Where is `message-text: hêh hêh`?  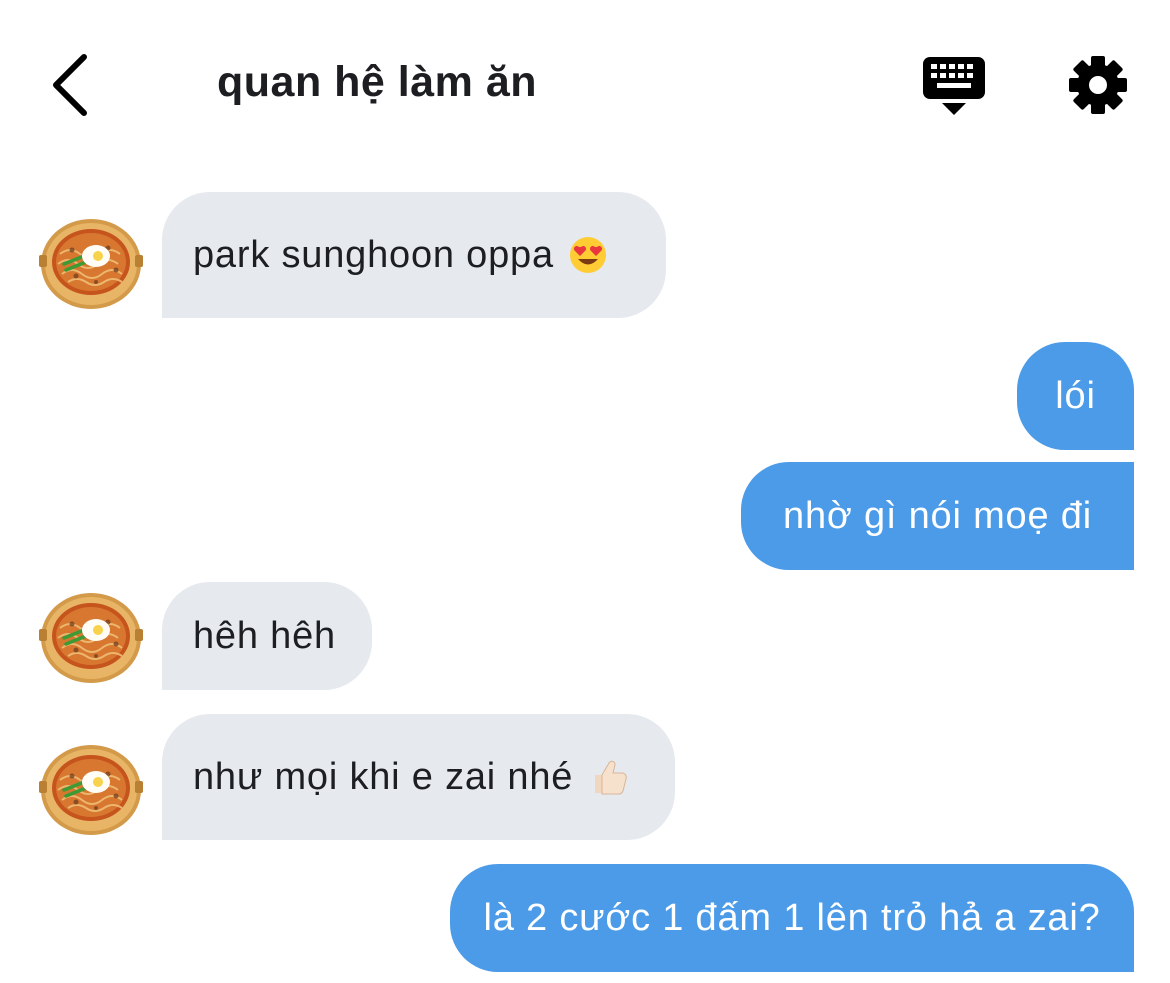 message-text: hêh hêh is located at coordinates (264, 636).